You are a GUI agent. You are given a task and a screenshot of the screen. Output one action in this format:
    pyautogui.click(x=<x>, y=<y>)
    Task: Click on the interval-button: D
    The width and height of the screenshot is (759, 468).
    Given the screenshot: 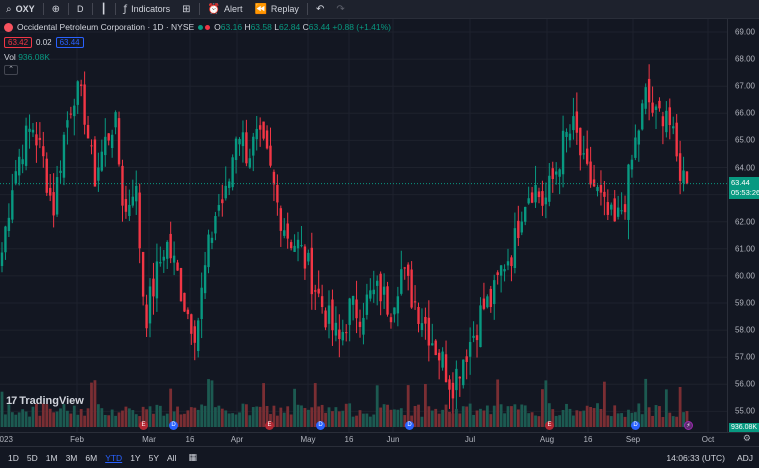 What is the action you would take?
    pyautogui.click(x=80, y=9)
    